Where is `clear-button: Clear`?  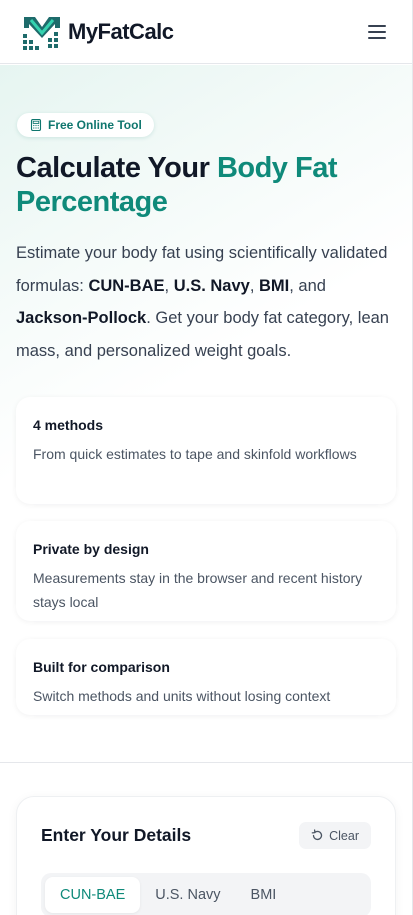 clear-button: Clear is located at coordinates (335, 835).